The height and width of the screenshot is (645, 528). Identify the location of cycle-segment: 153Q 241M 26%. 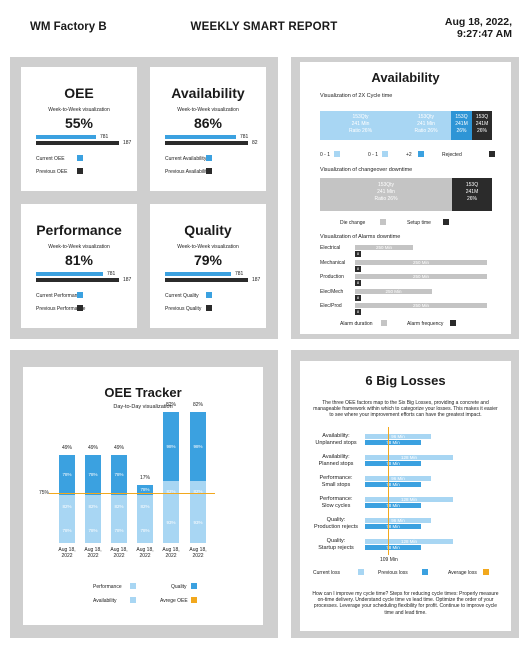
(461, 125).